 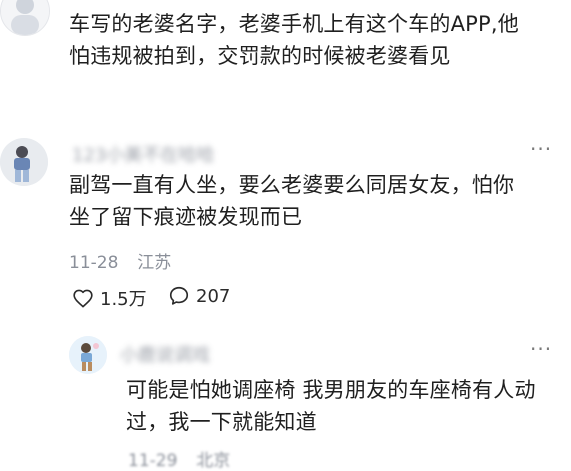 I want to click on username: 小鹿说调戏, so click(x=165, y=354).